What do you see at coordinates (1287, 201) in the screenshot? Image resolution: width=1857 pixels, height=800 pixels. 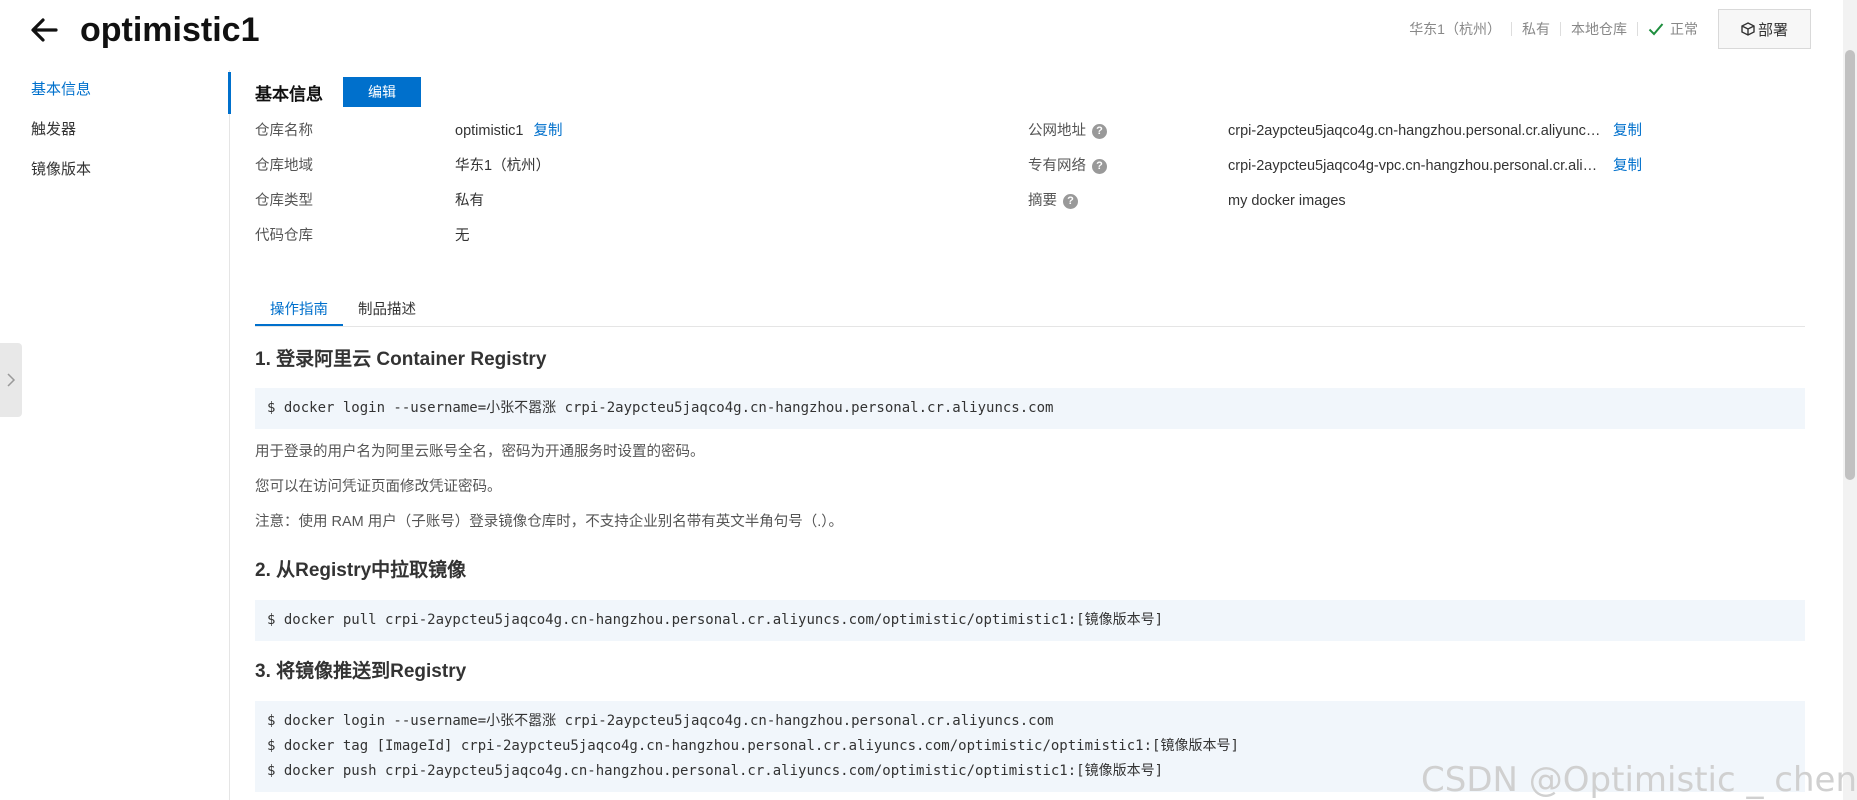 I see `field-value: my docker images` at bounding box center [1287, 201].